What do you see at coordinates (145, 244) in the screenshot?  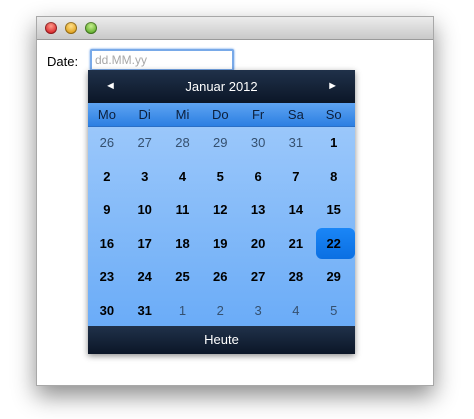 I see `calendar-day: 17` at bounding box center [145, 244].